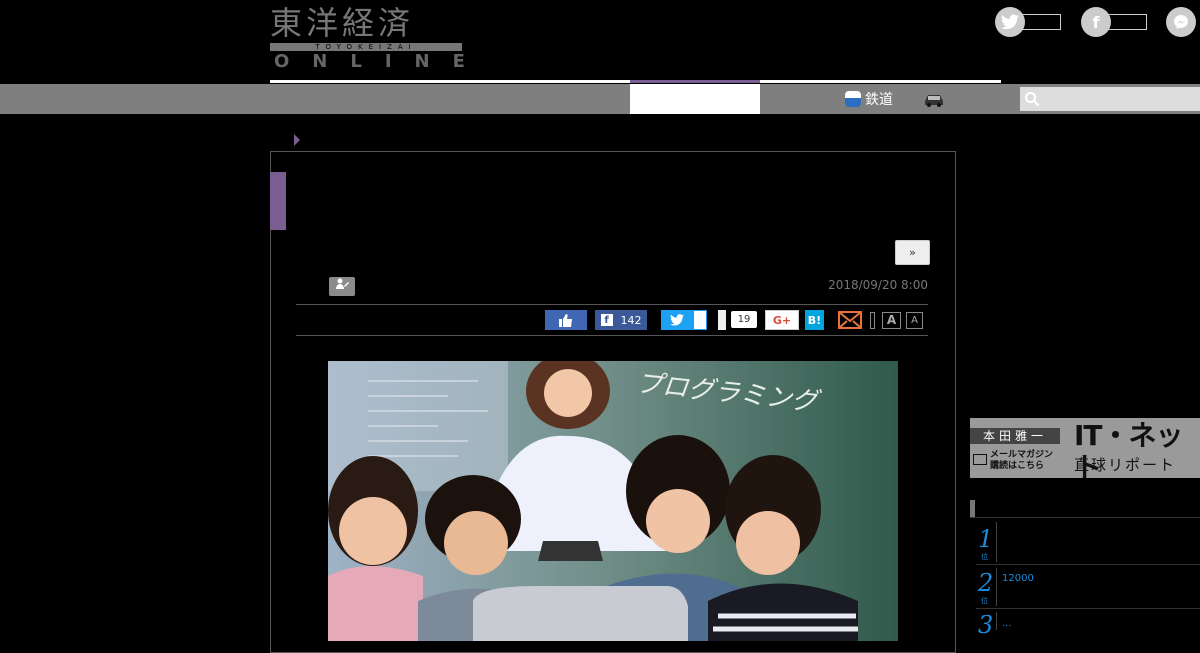 The height and width of the screenshot is (653, 1200). Describe the element at coordinates (986, 539) in the screenshot. I see `rank-number: 1` at that location.